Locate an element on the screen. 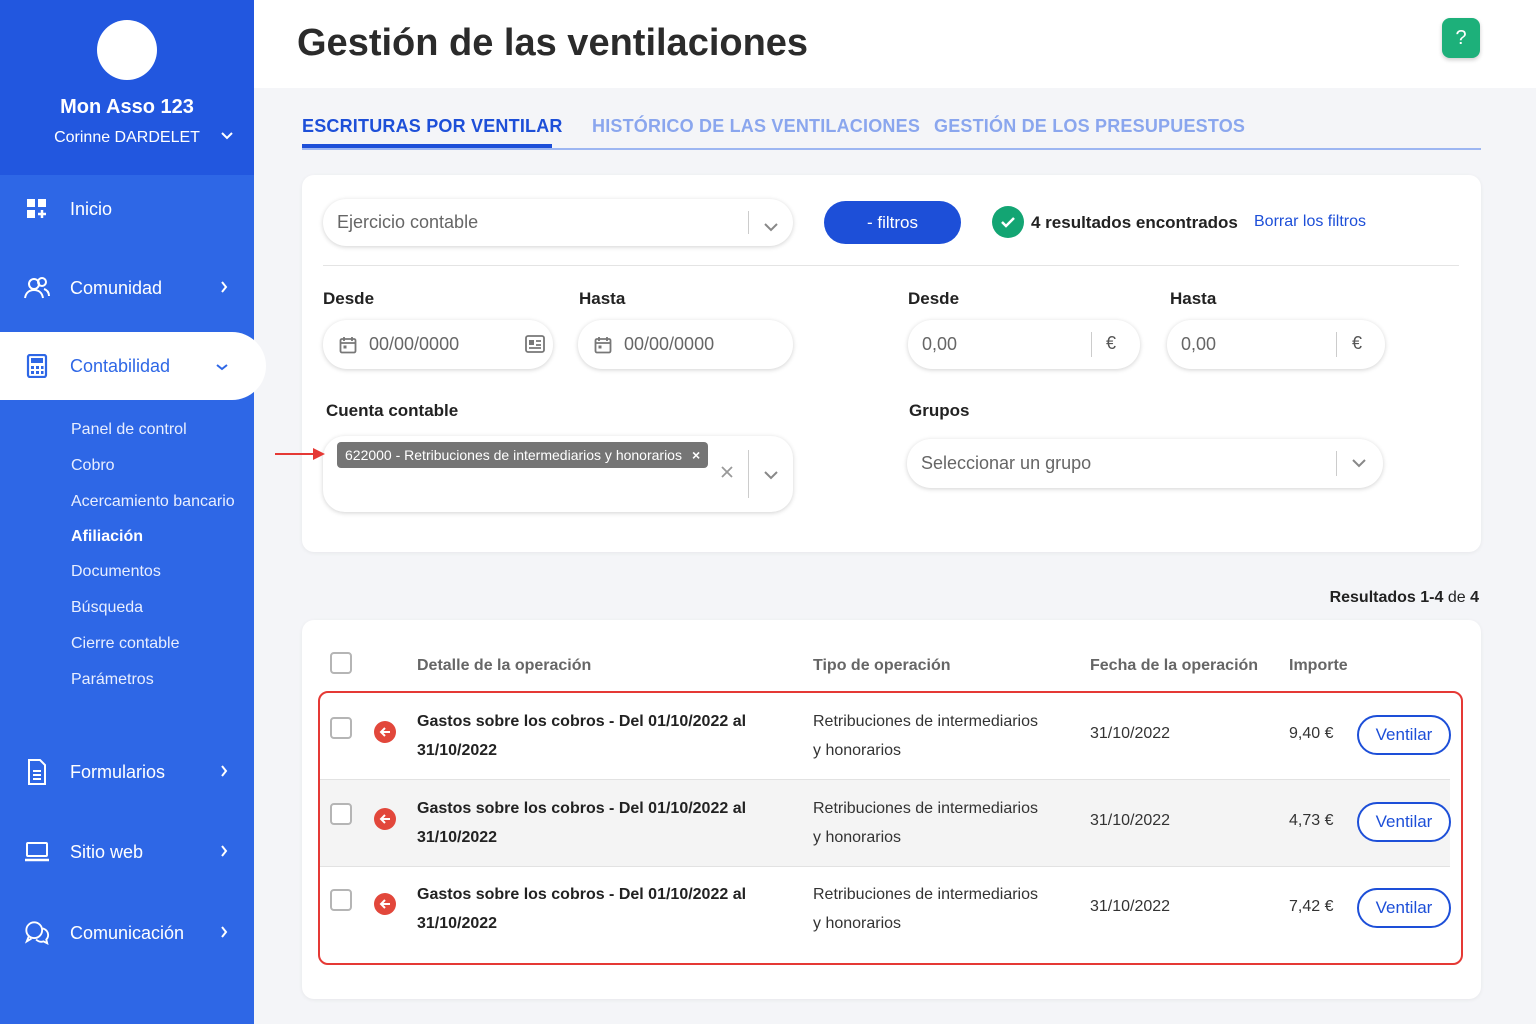 The height and width of the screenshot is (1024, 1536). sidebar-item-formularios: Formularios is located at coordinates (127, 772).